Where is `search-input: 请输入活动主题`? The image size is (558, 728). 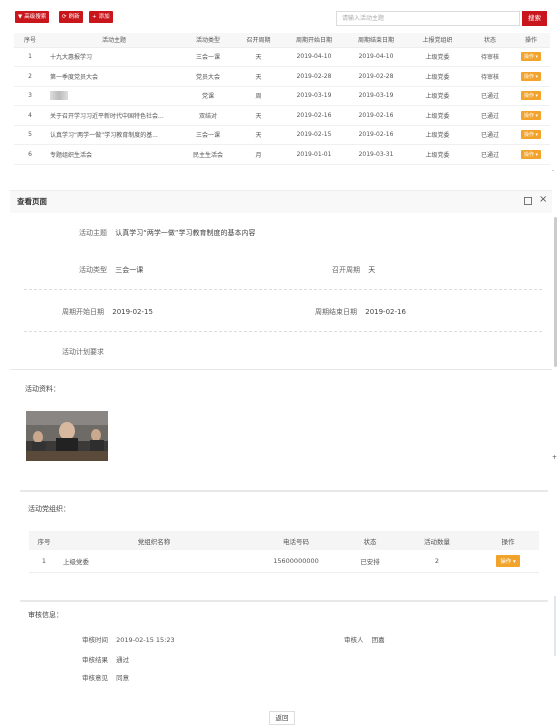 search-input: 请输入活动主题 is located at coordinates (428, 18).